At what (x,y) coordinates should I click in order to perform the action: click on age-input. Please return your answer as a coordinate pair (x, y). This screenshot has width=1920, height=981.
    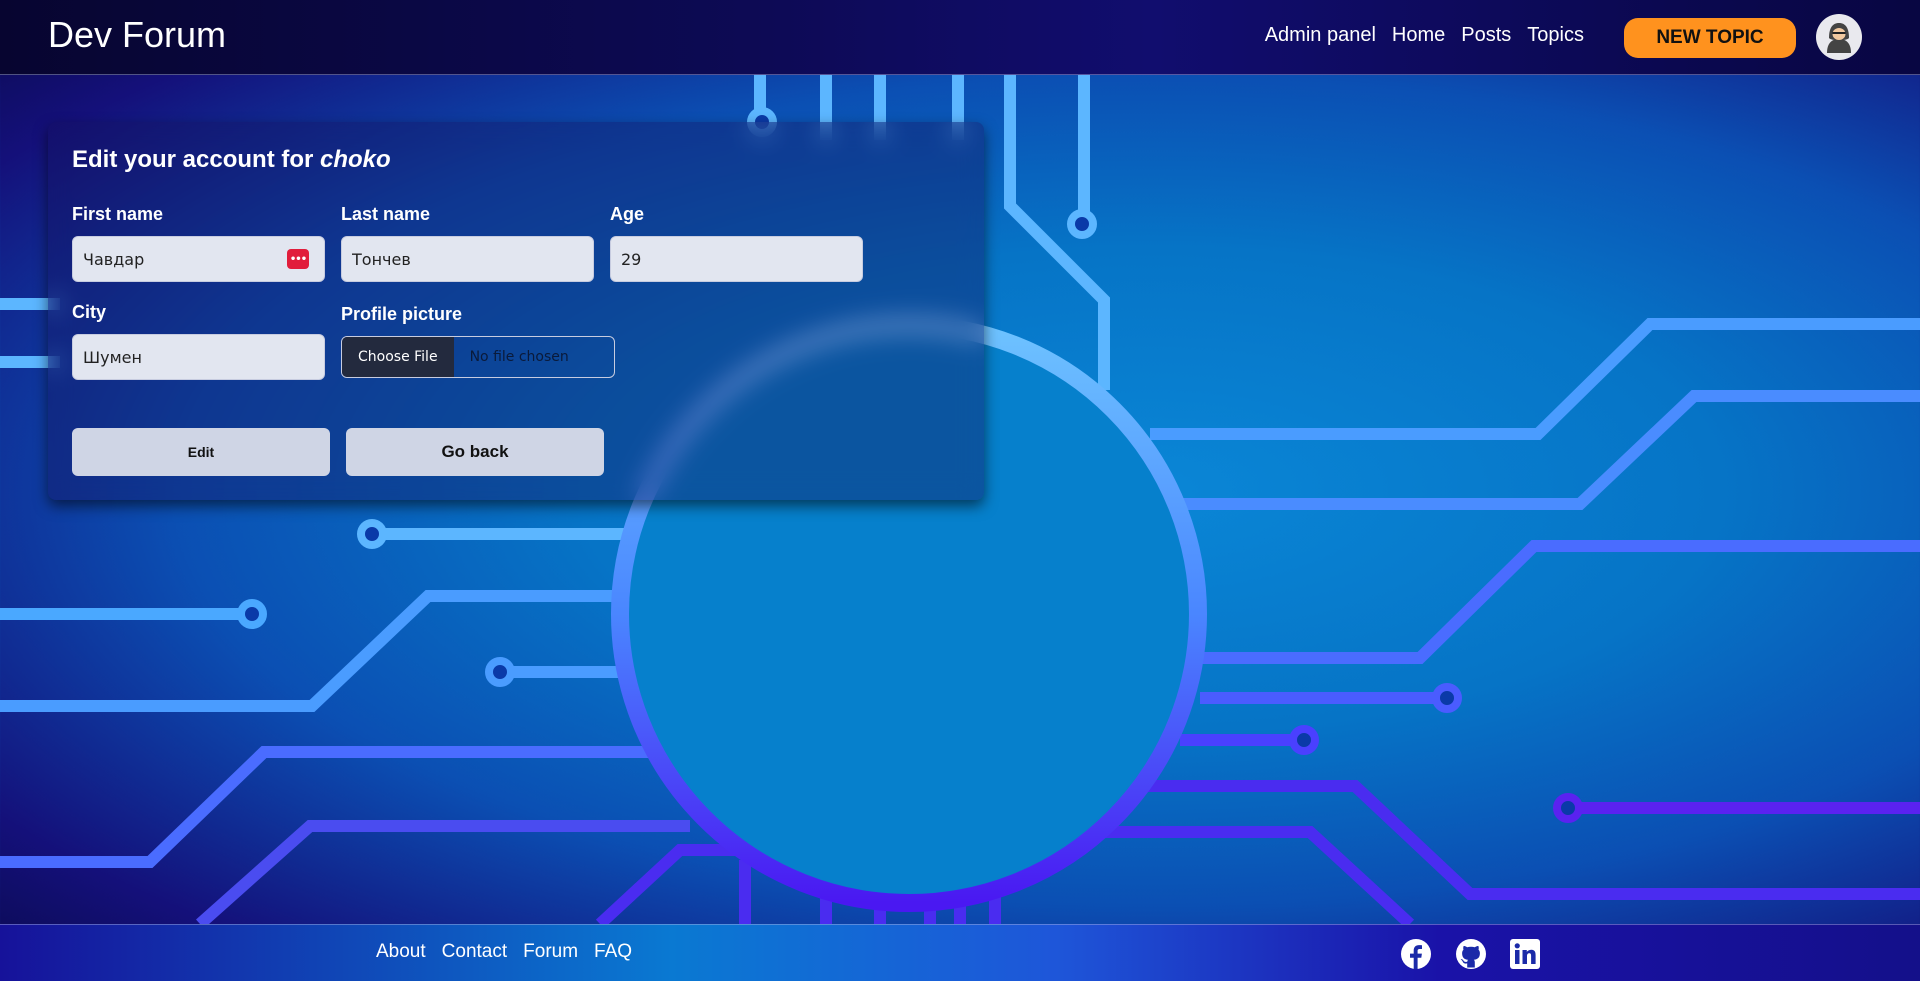
    Looking at the image, I should click on (736, 259).